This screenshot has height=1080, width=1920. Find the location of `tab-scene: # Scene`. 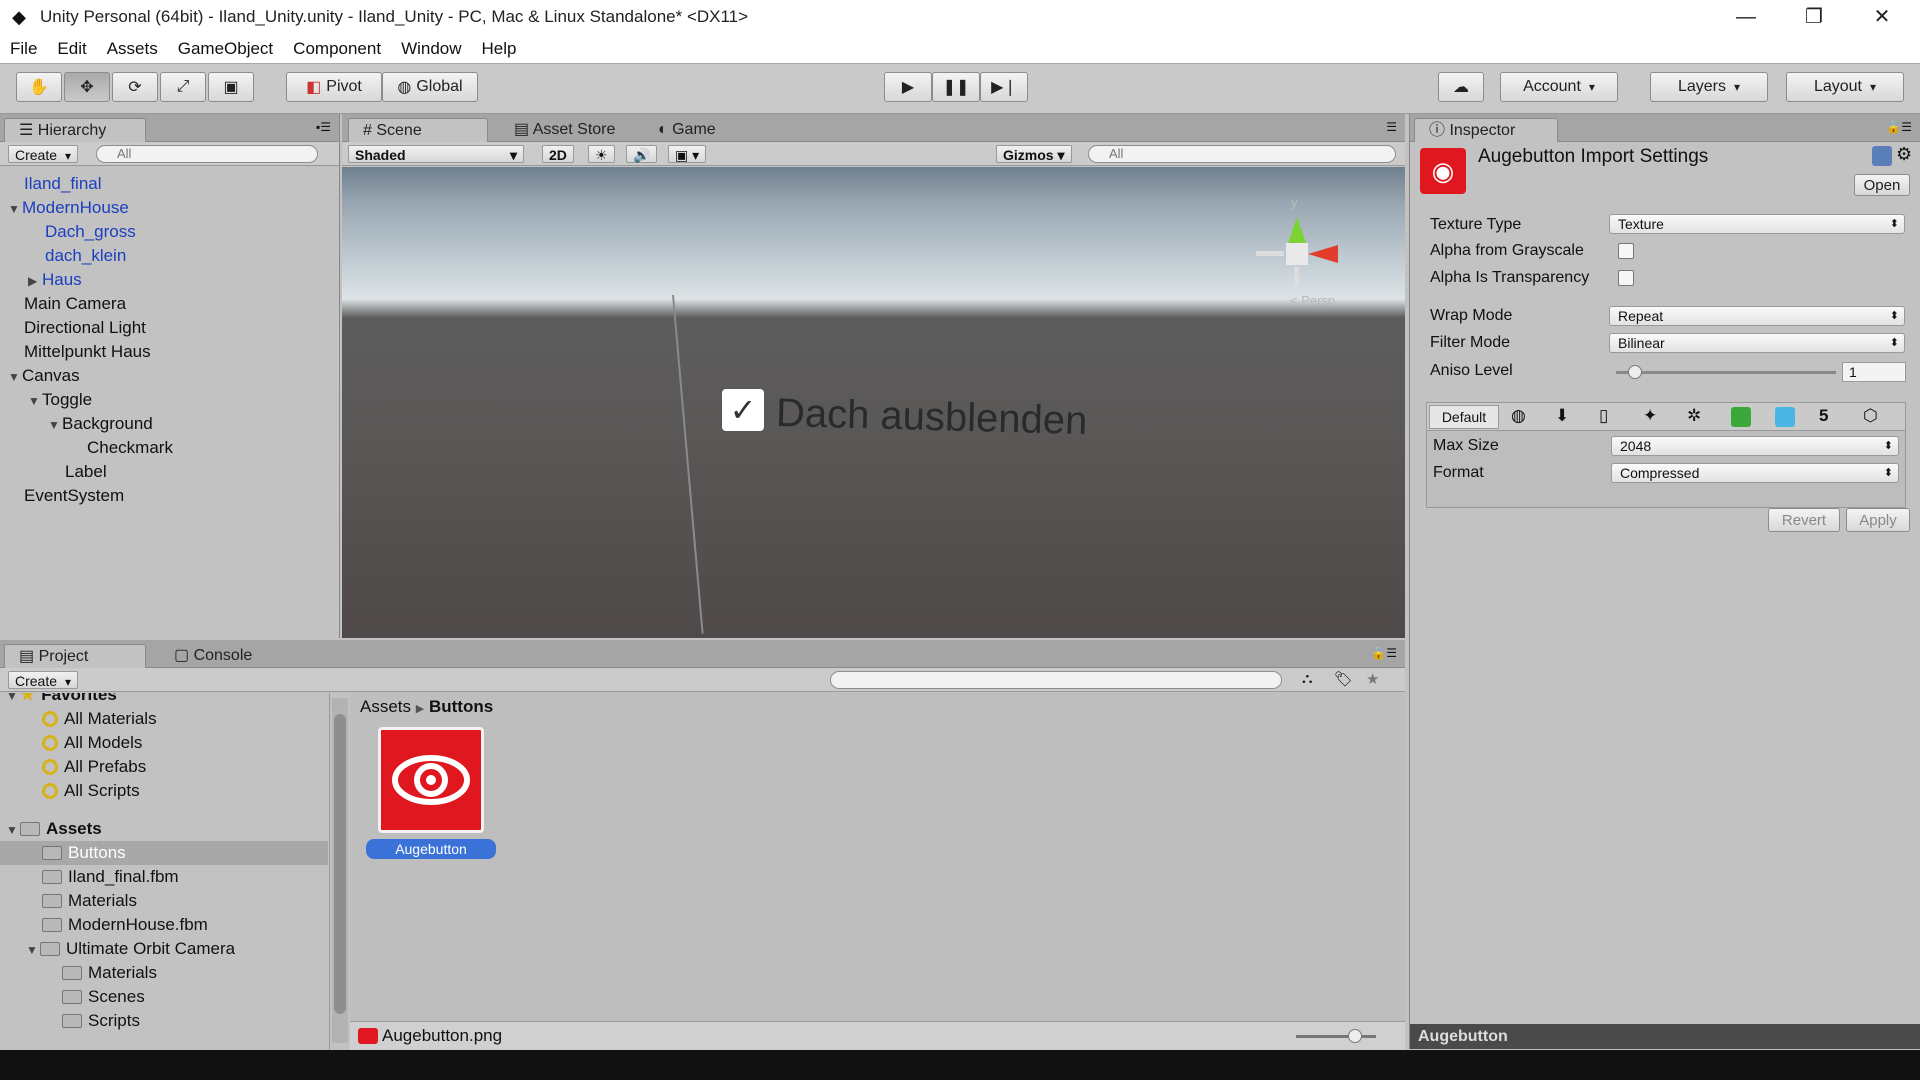

tab-scene: # Scene is located at coordinates (418, 130).